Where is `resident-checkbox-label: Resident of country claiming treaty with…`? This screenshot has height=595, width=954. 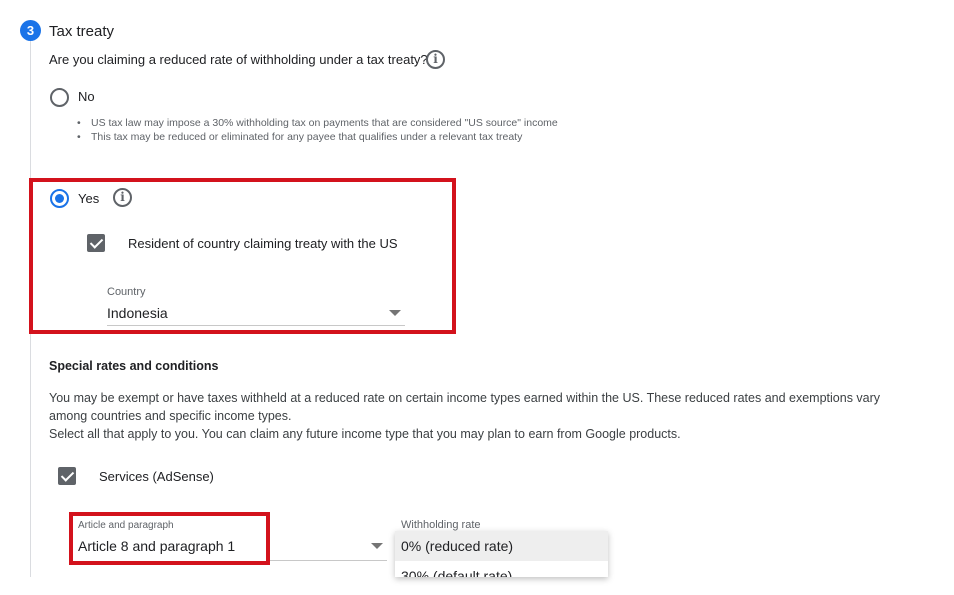
resident-checkbox-label: Resident of country claiming treaty with… is located at coordinates (263, 243).